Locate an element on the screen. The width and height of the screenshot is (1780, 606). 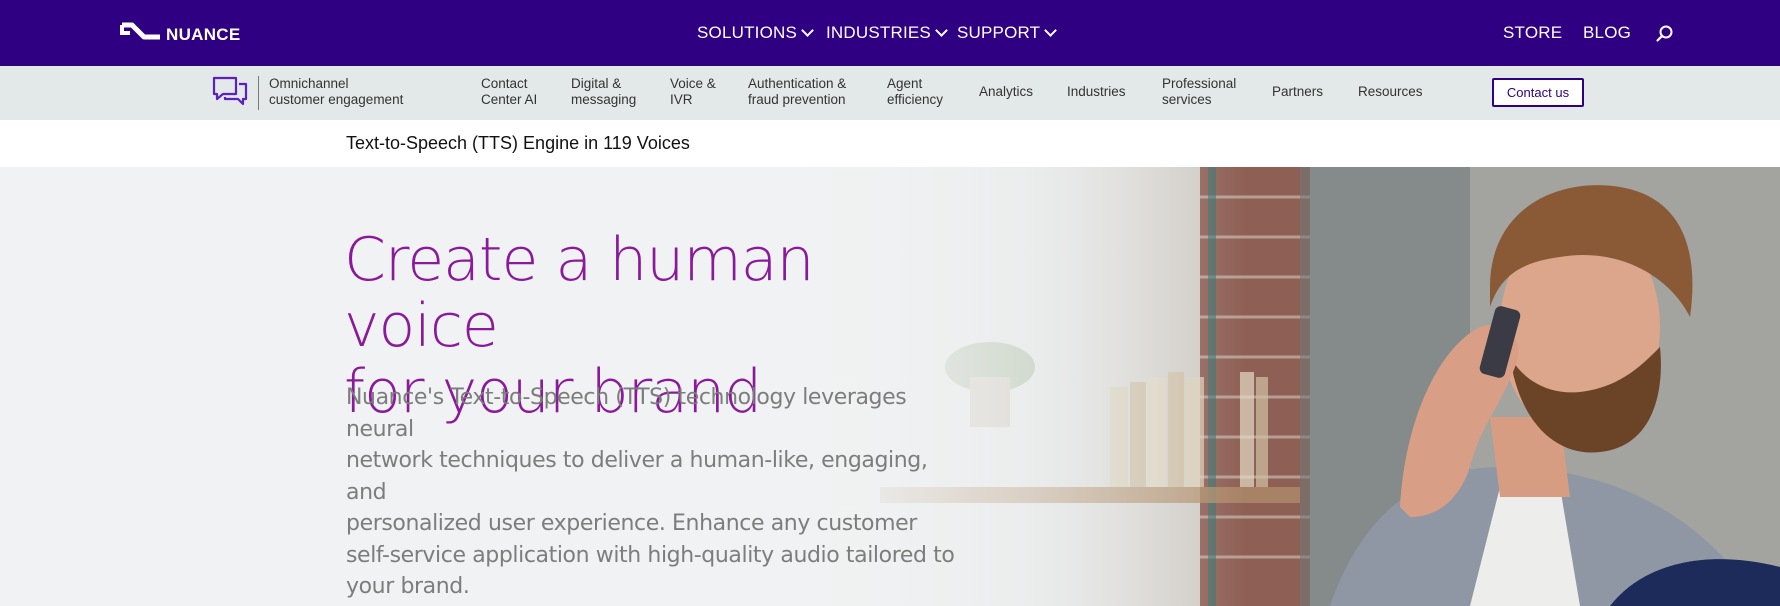
subnav-professional-services: Professional services is located at coordinates (1199, 92).